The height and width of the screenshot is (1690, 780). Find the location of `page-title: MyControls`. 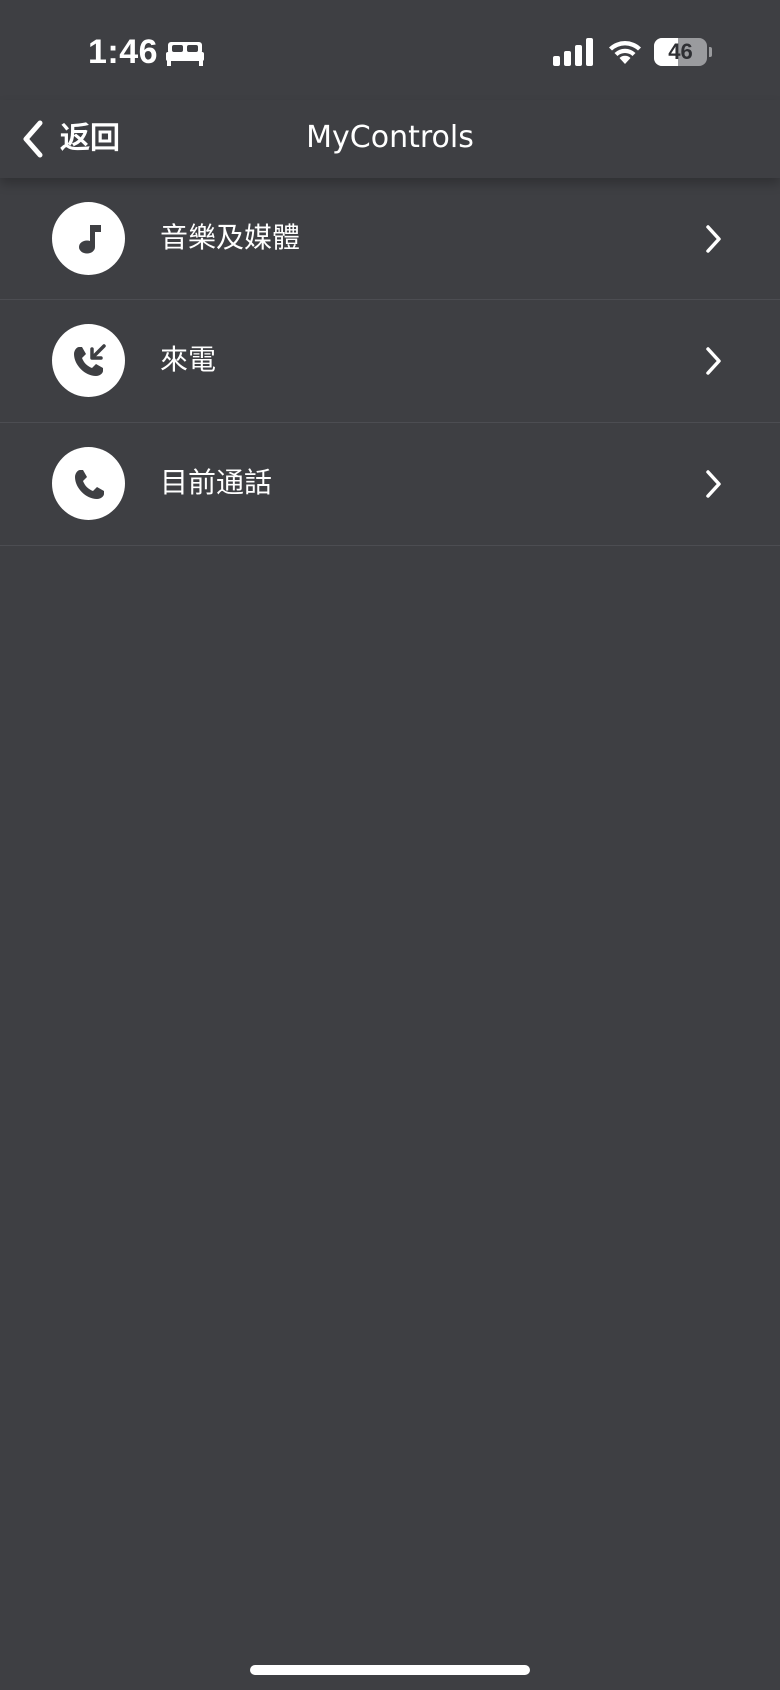

page-title: MyControls is located at coordinates (390, 137).